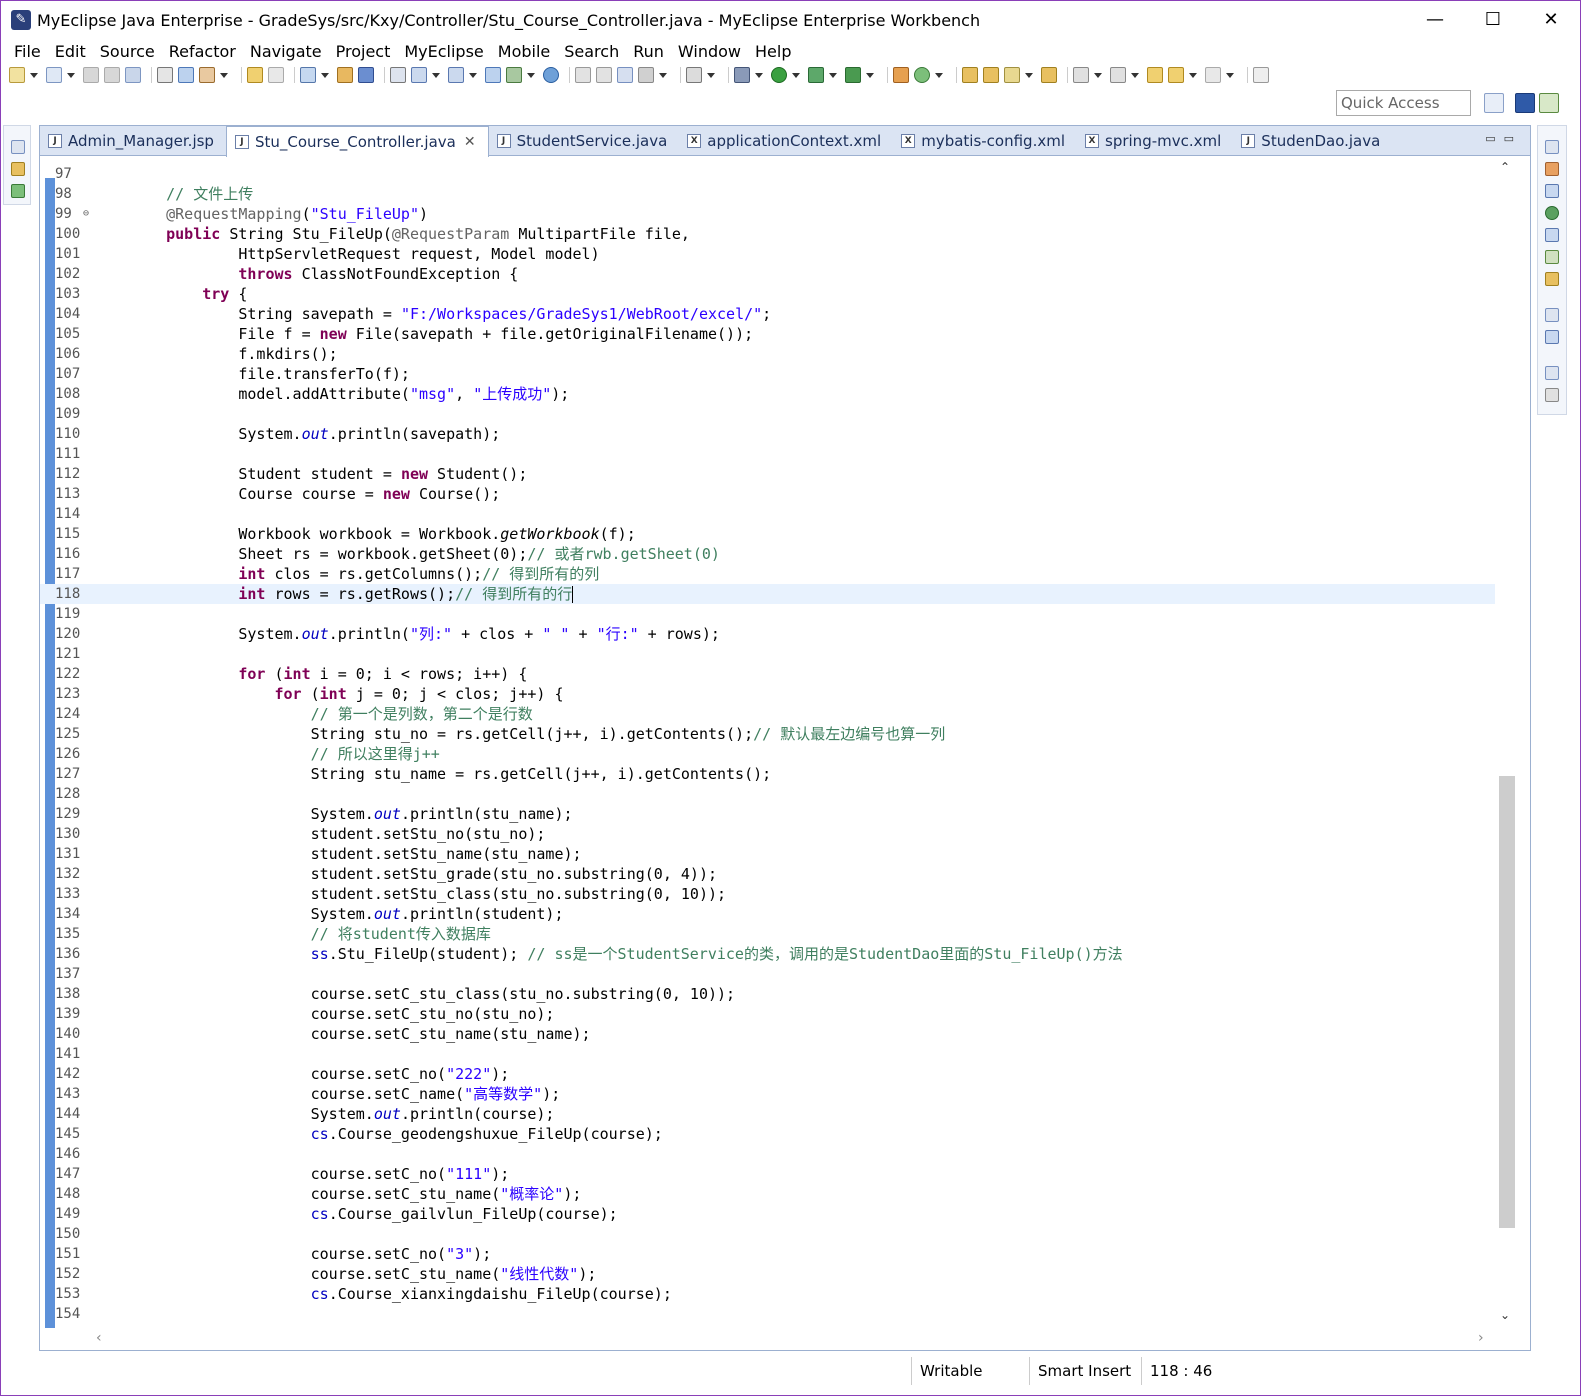 Image resolution: width=1581 pixels, height=1396 pixels. I want to click on servers-view-icon, so click(1552, 169).